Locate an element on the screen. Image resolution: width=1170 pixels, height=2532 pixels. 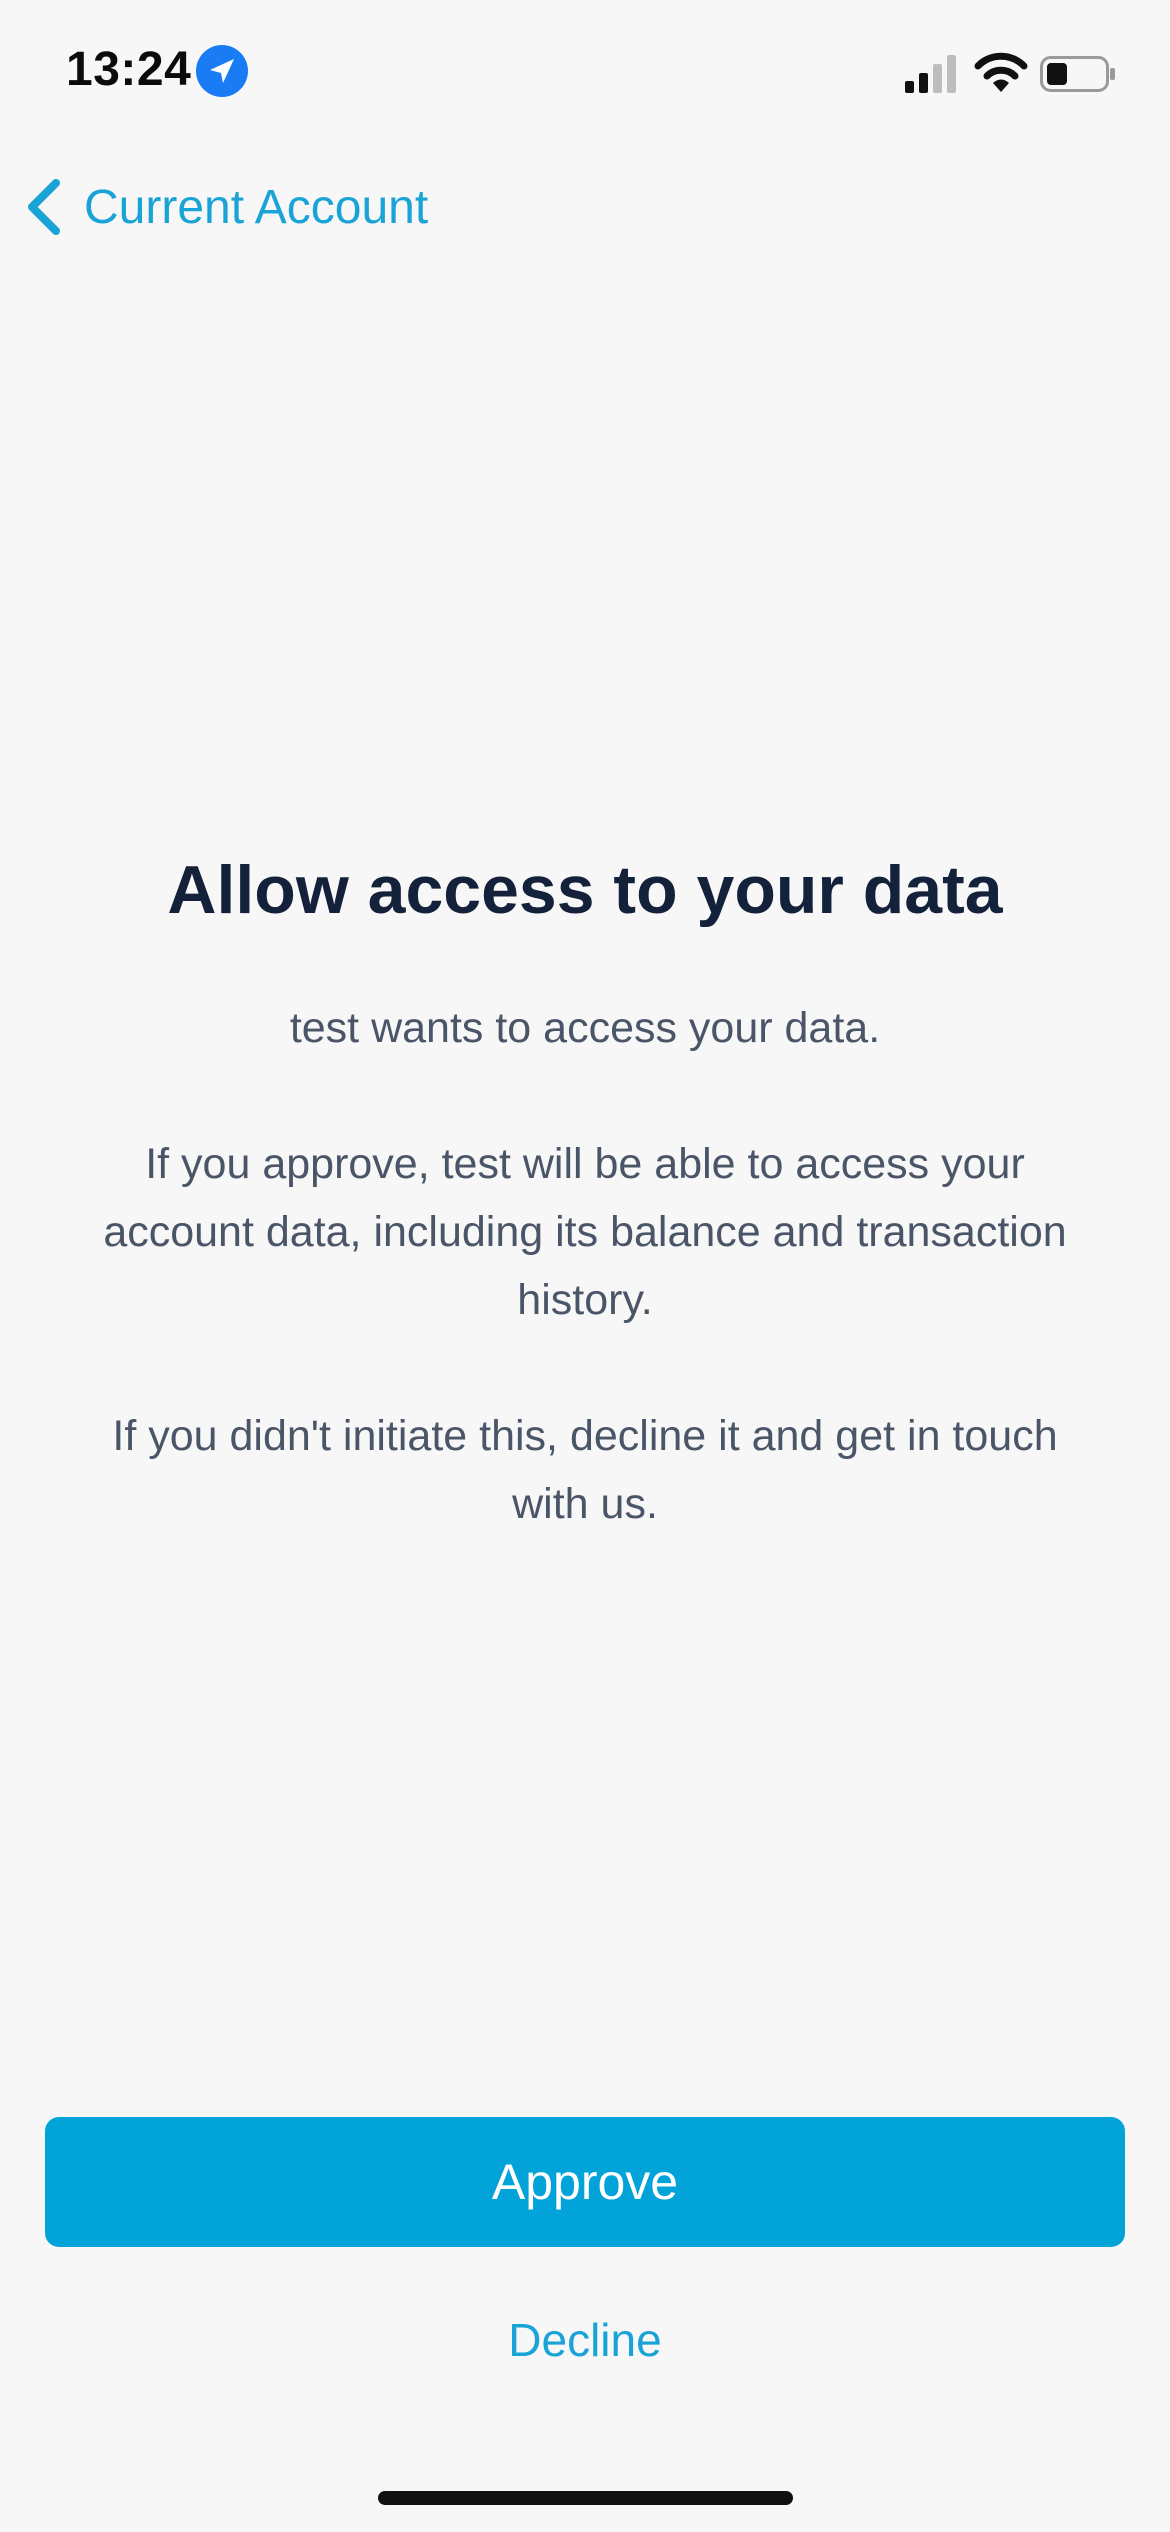
intro-text: test wants to access your data. is located at coordinates (585, 1027).